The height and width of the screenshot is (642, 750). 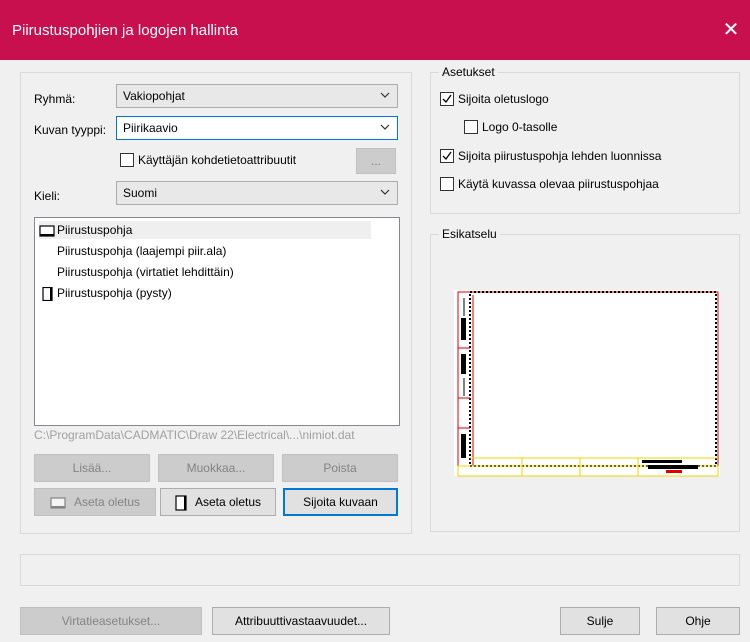 I want to click on logo-level0-label: Logo 0-tasolle, so click(x=520, y=127).